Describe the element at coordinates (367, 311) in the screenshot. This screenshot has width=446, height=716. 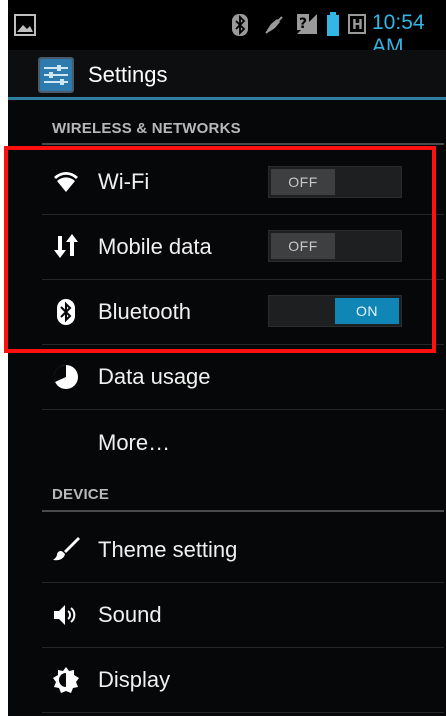
I see `toggle-state: ON` at that location.